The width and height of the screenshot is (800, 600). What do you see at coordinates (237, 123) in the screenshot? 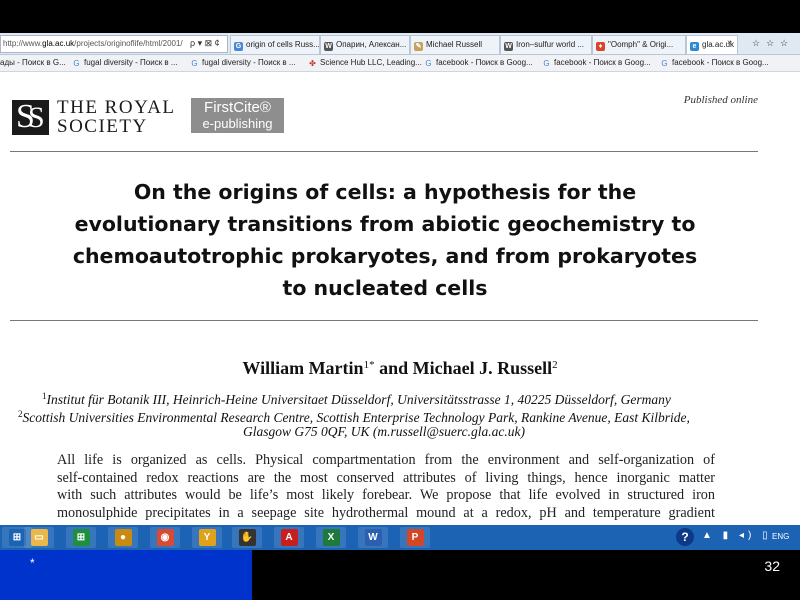
I see `firstcite-line2: e-publishing` at bounding box center [237, 123].